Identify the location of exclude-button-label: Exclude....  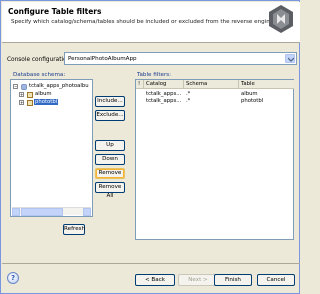
(110, 115).